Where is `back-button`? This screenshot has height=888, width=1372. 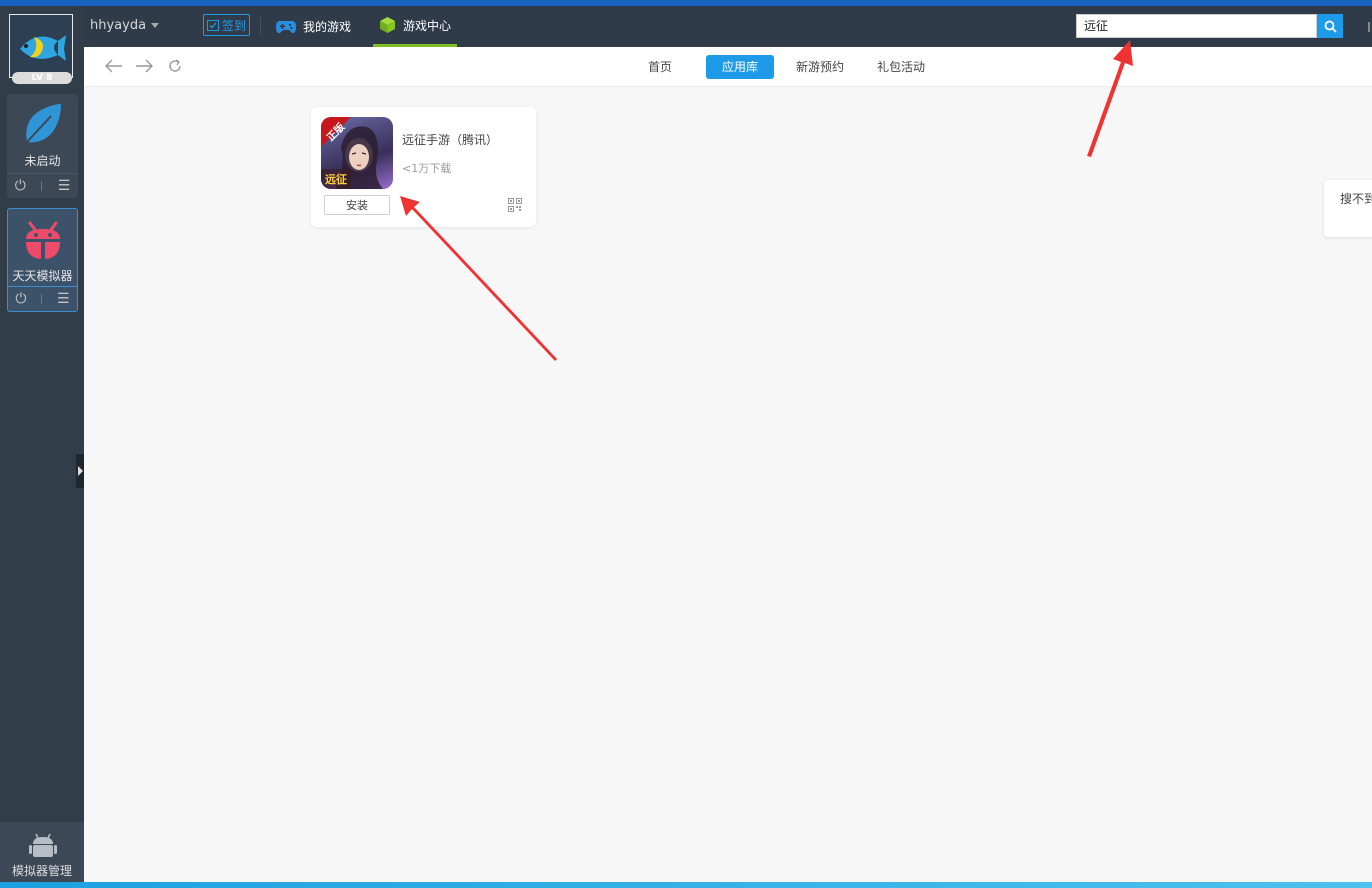 back-button is located at coordinates (114, 66).